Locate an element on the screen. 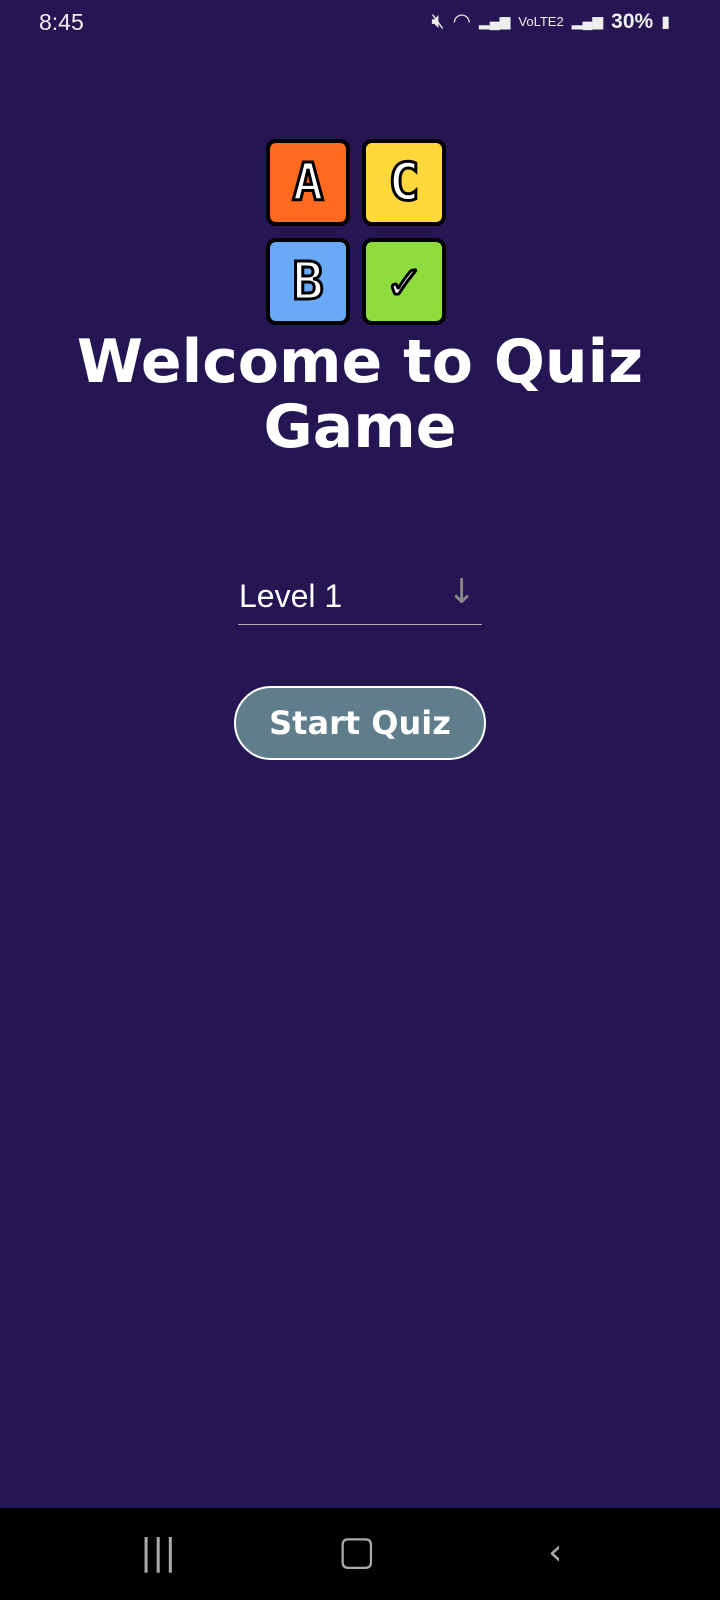 The image size is (720, 1600). logo-tile-b: B is located at coordinates (308, 281).